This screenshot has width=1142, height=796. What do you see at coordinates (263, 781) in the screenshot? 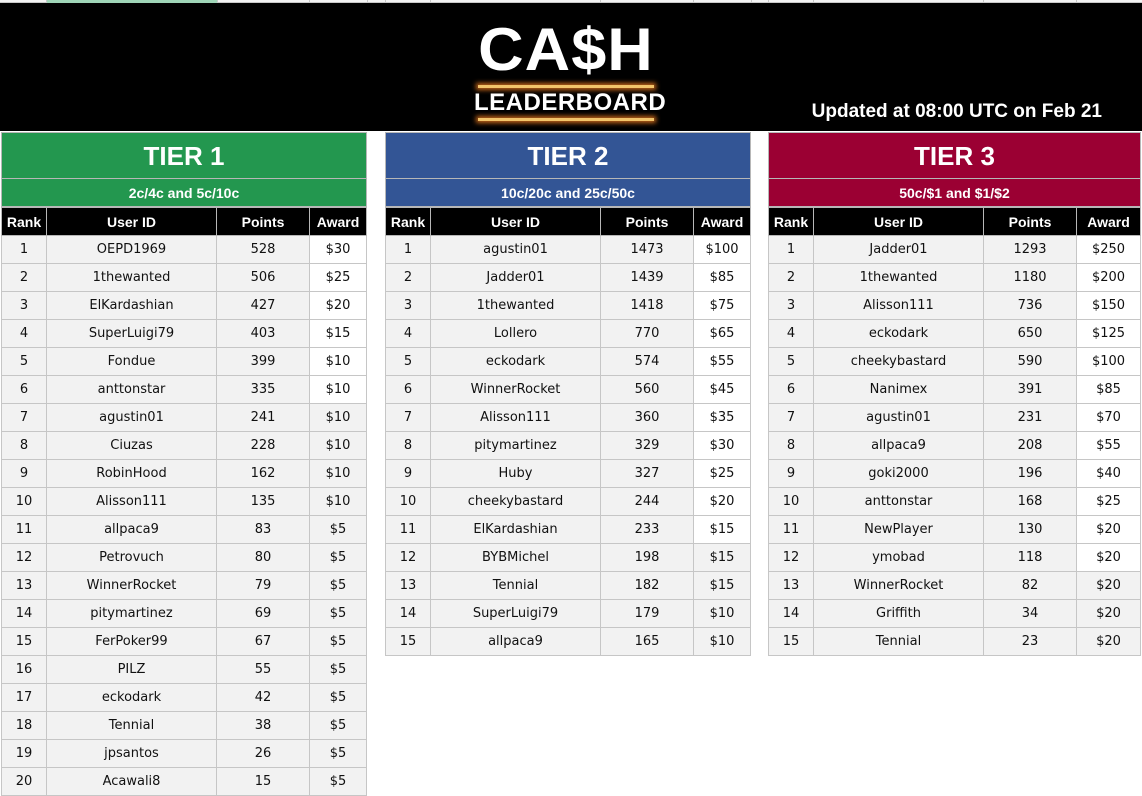
I see `points-cell: 15` at bounding box center [263, 781].